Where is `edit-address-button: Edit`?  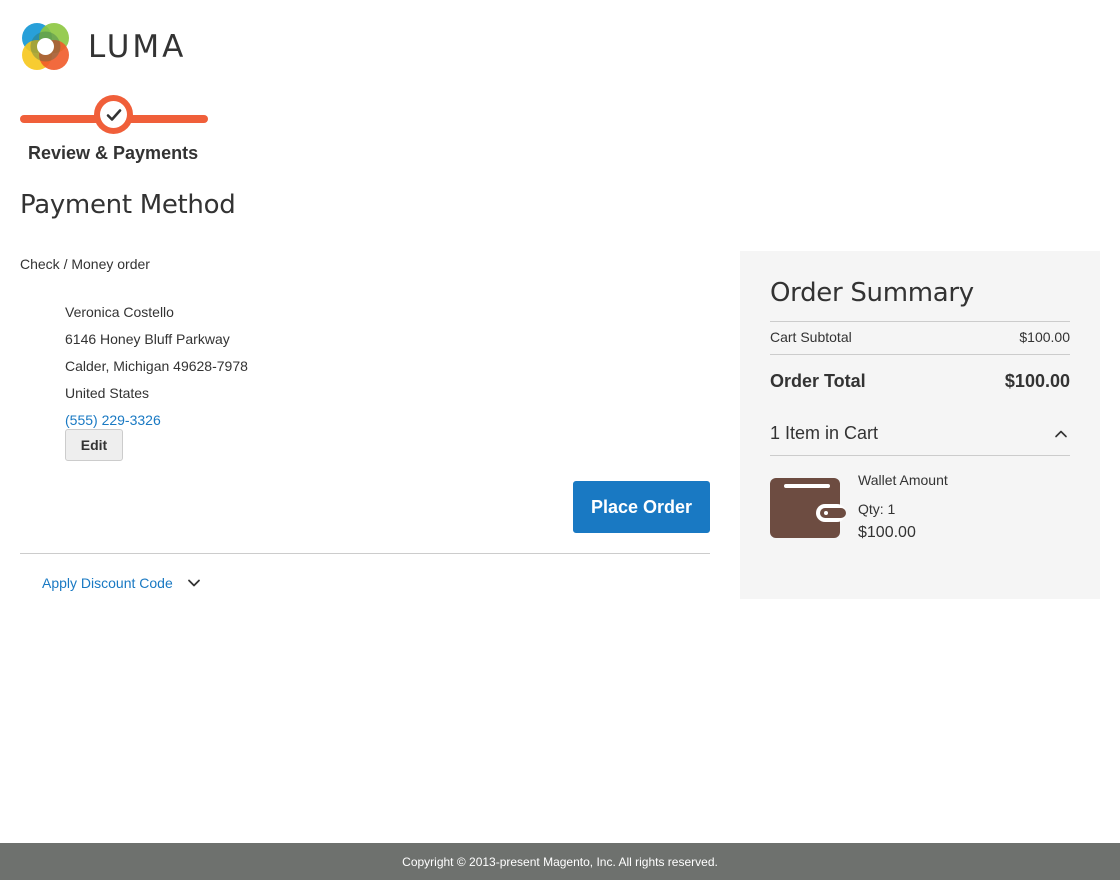 edit-address-button: Edit is located at coordinates (94, 445).